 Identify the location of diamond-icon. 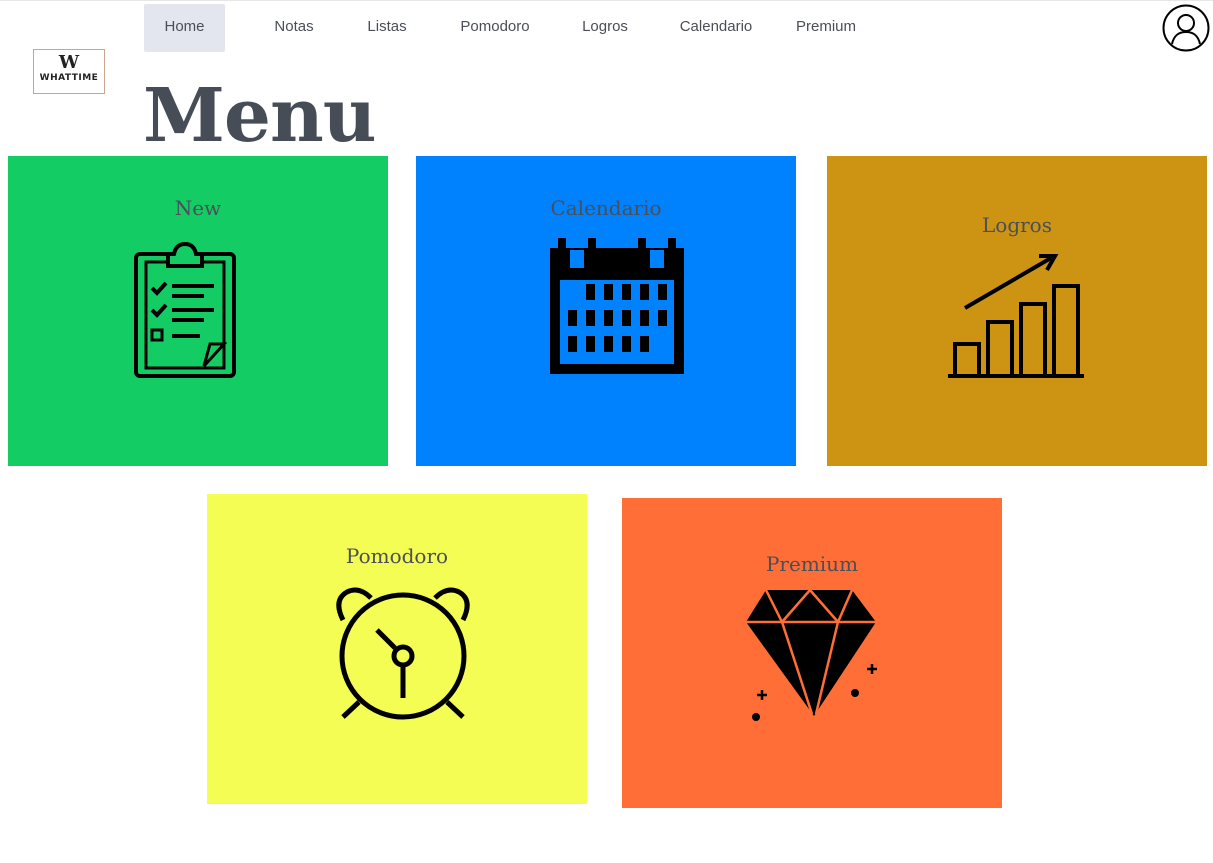
(811, 655).